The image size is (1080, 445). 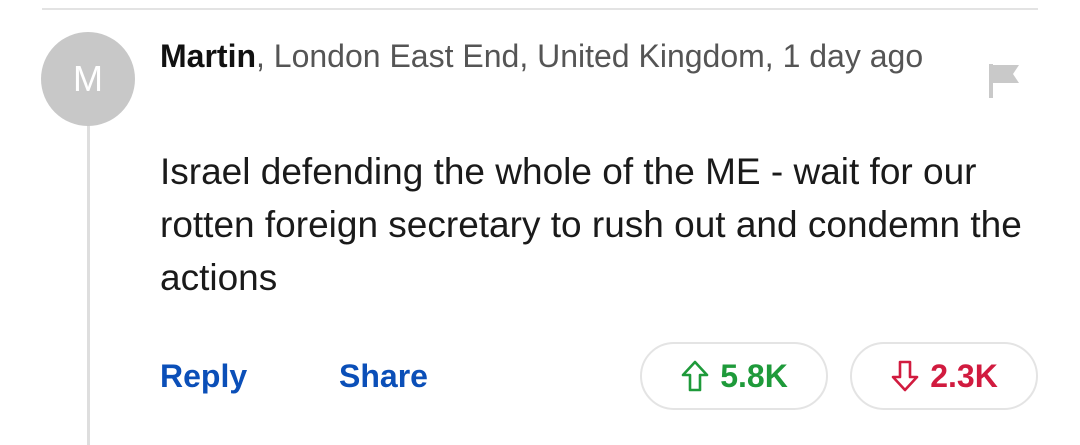 What do you see at coordinates (208, 56) in the screenshot?
I see `author-name: Martin` at bounding box center [208, 56].